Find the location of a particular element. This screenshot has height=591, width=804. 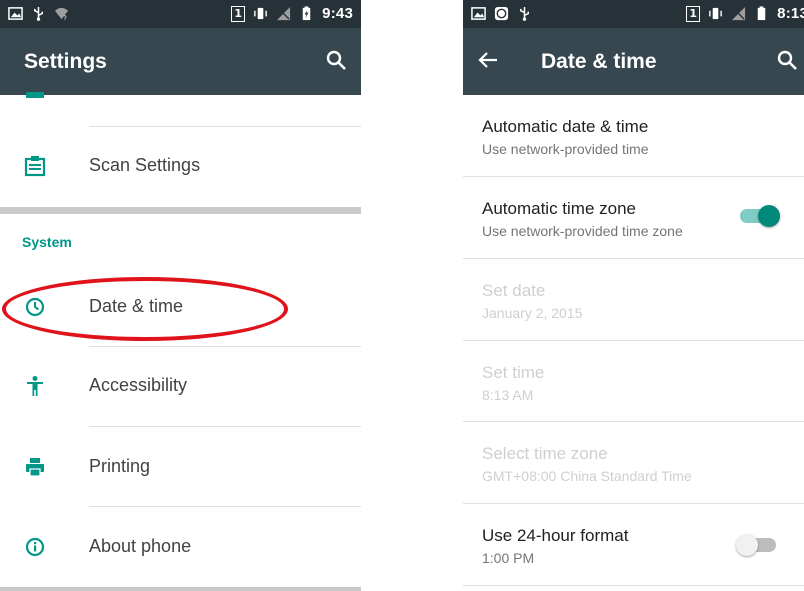

page-title: Settings is located at coordinates (65, 61).